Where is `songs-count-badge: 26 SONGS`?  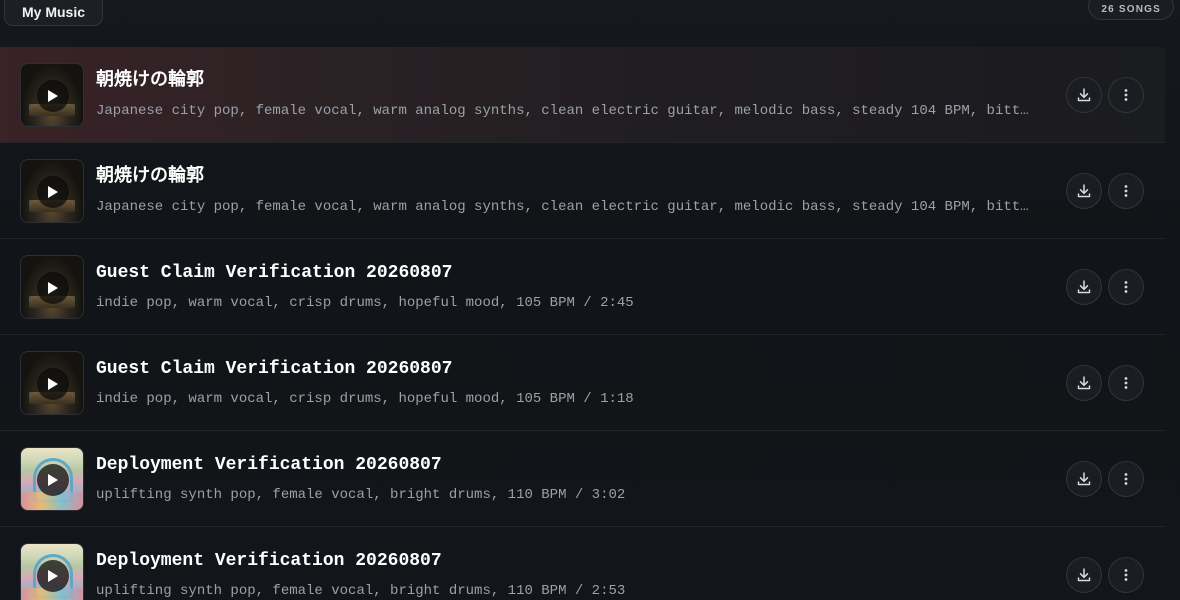
songs-count-badge: 26 SONGS is located at coordinates (1131, 10).